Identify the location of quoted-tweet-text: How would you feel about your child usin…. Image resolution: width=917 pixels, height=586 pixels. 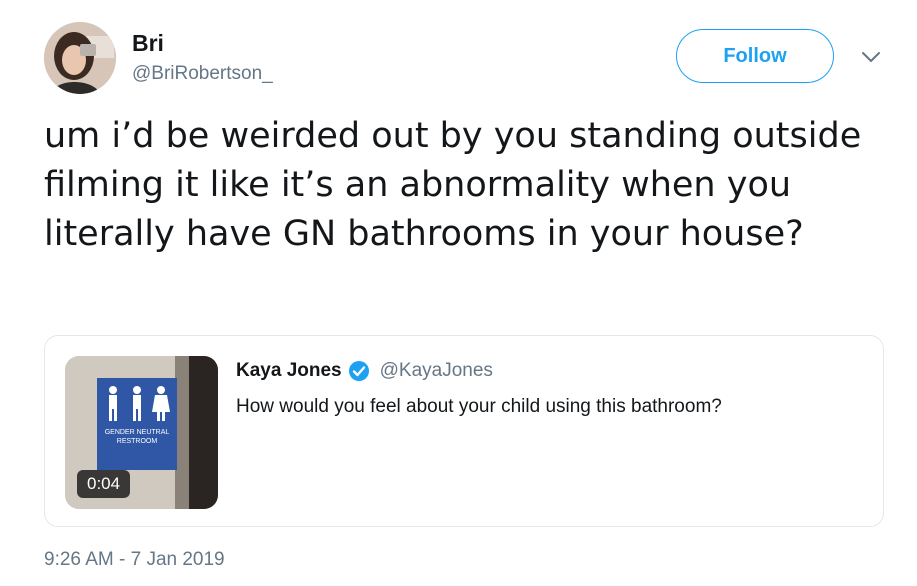
(479, 406).